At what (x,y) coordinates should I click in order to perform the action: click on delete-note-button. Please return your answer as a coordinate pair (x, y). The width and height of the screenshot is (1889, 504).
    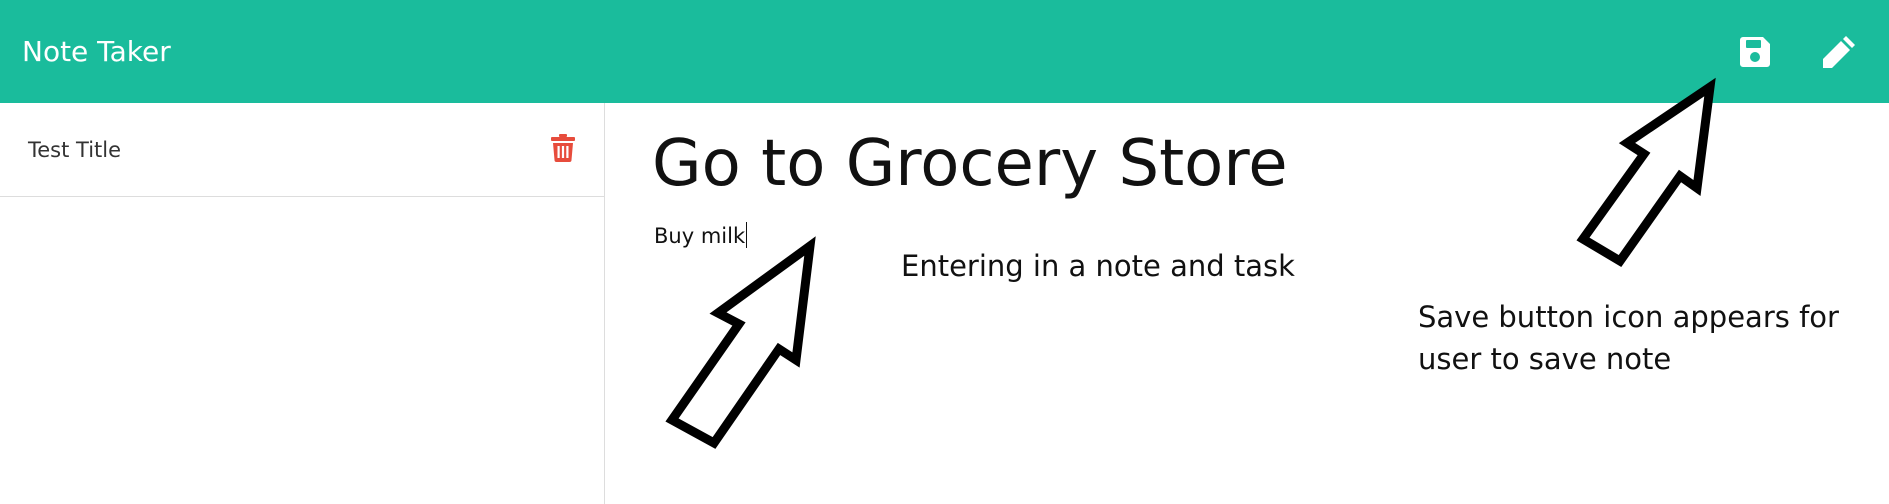
    Looking at the image, I should click on (563, 150).